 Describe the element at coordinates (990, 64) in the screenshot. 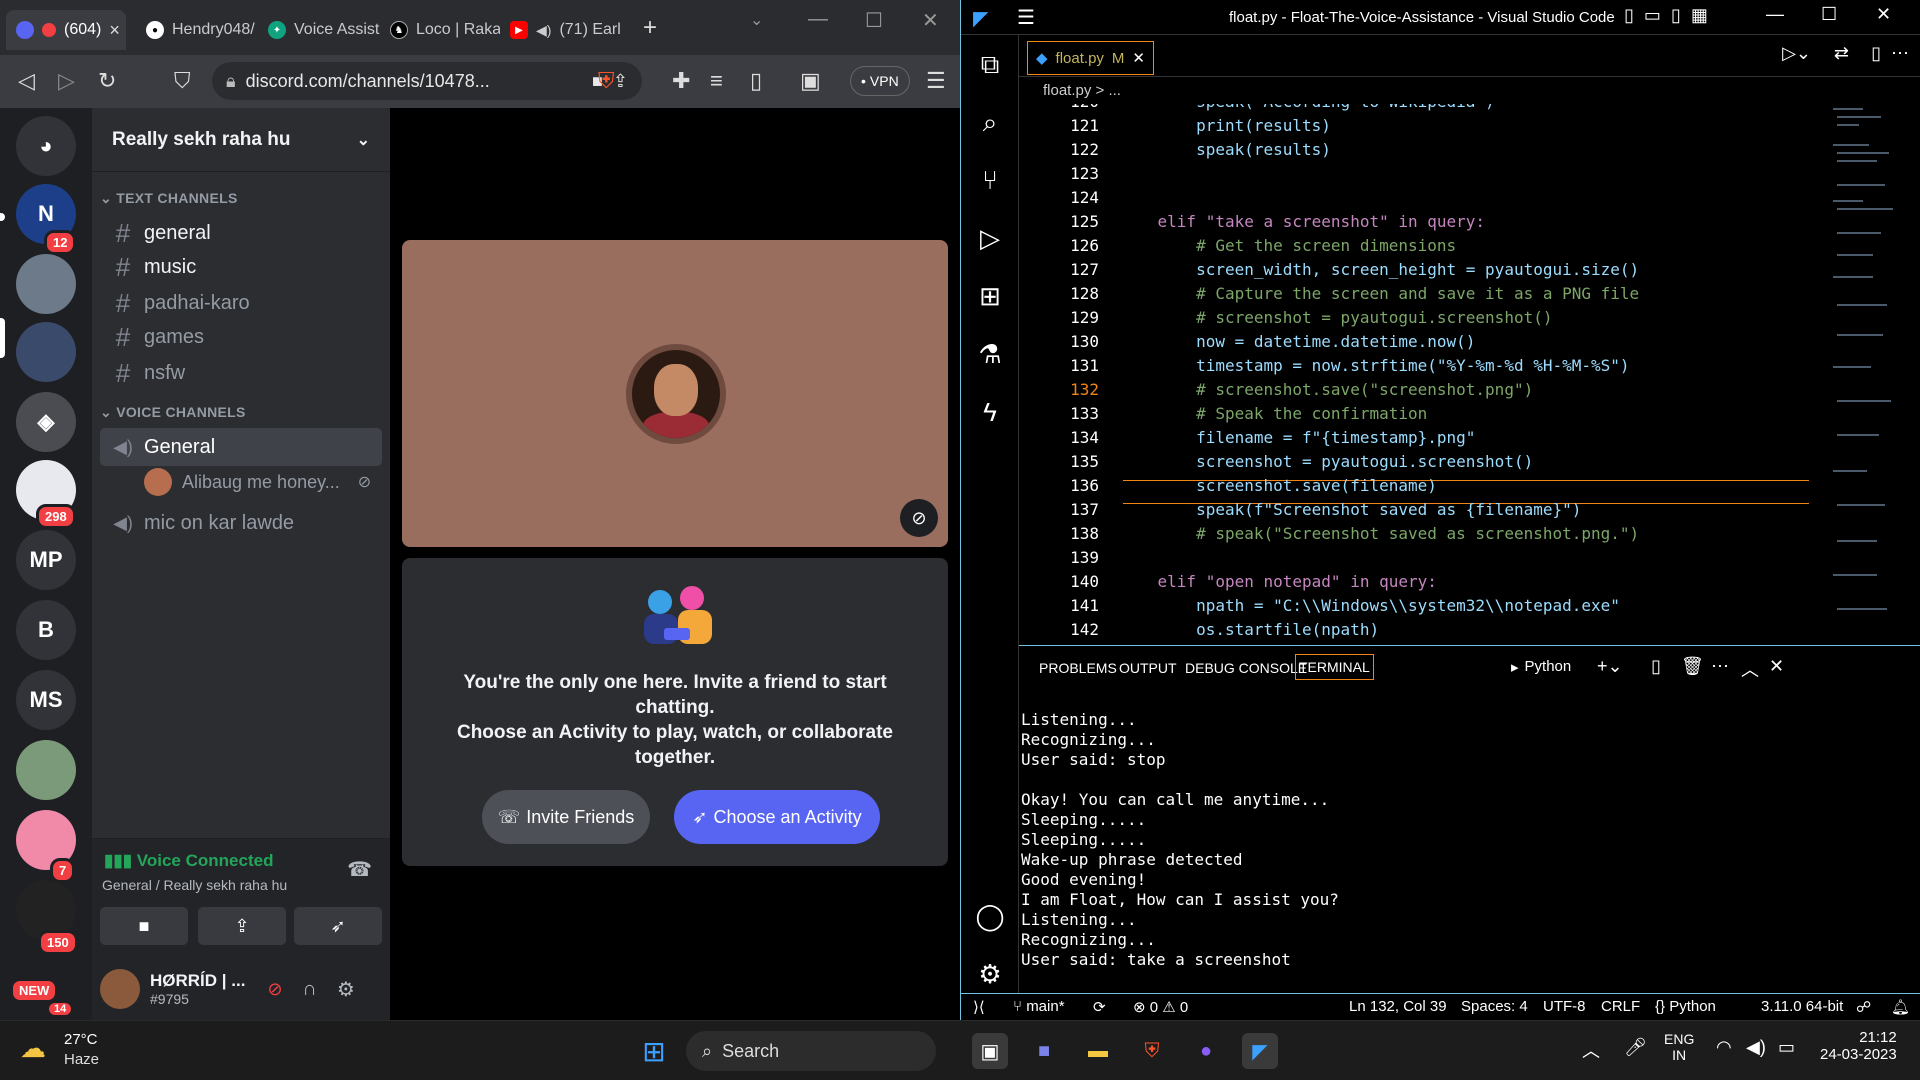

I see `explorer-icon: ⧉` at that location.